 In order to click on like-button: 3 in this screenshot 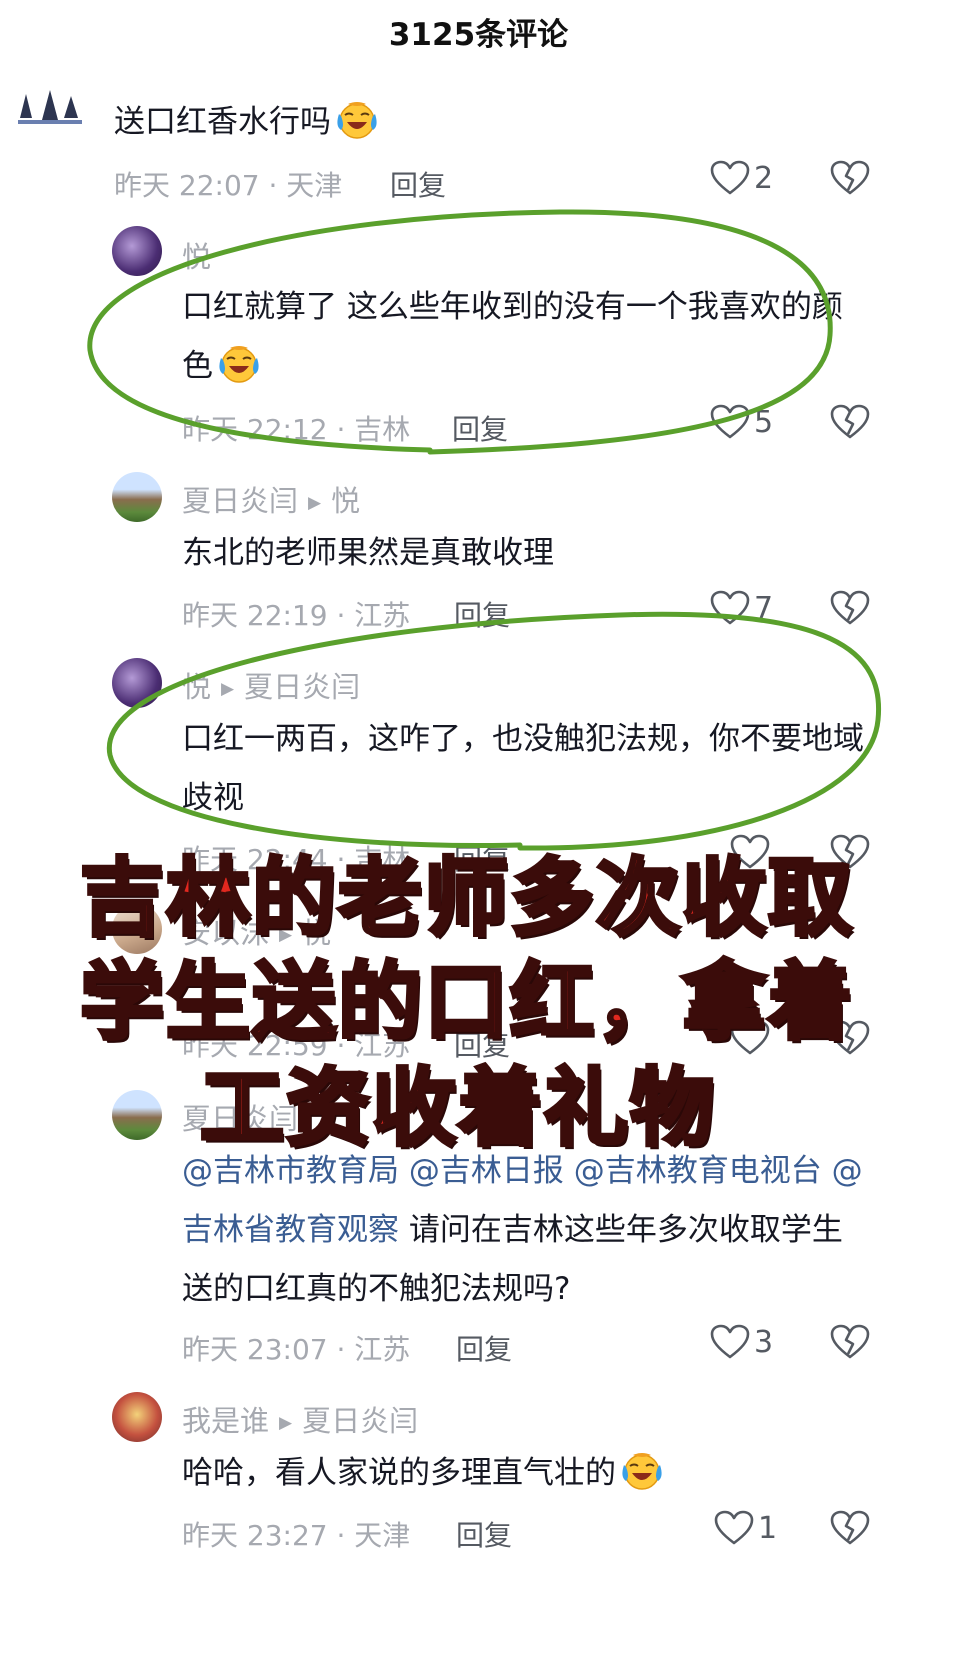, I will do `click(741, 1344)`.